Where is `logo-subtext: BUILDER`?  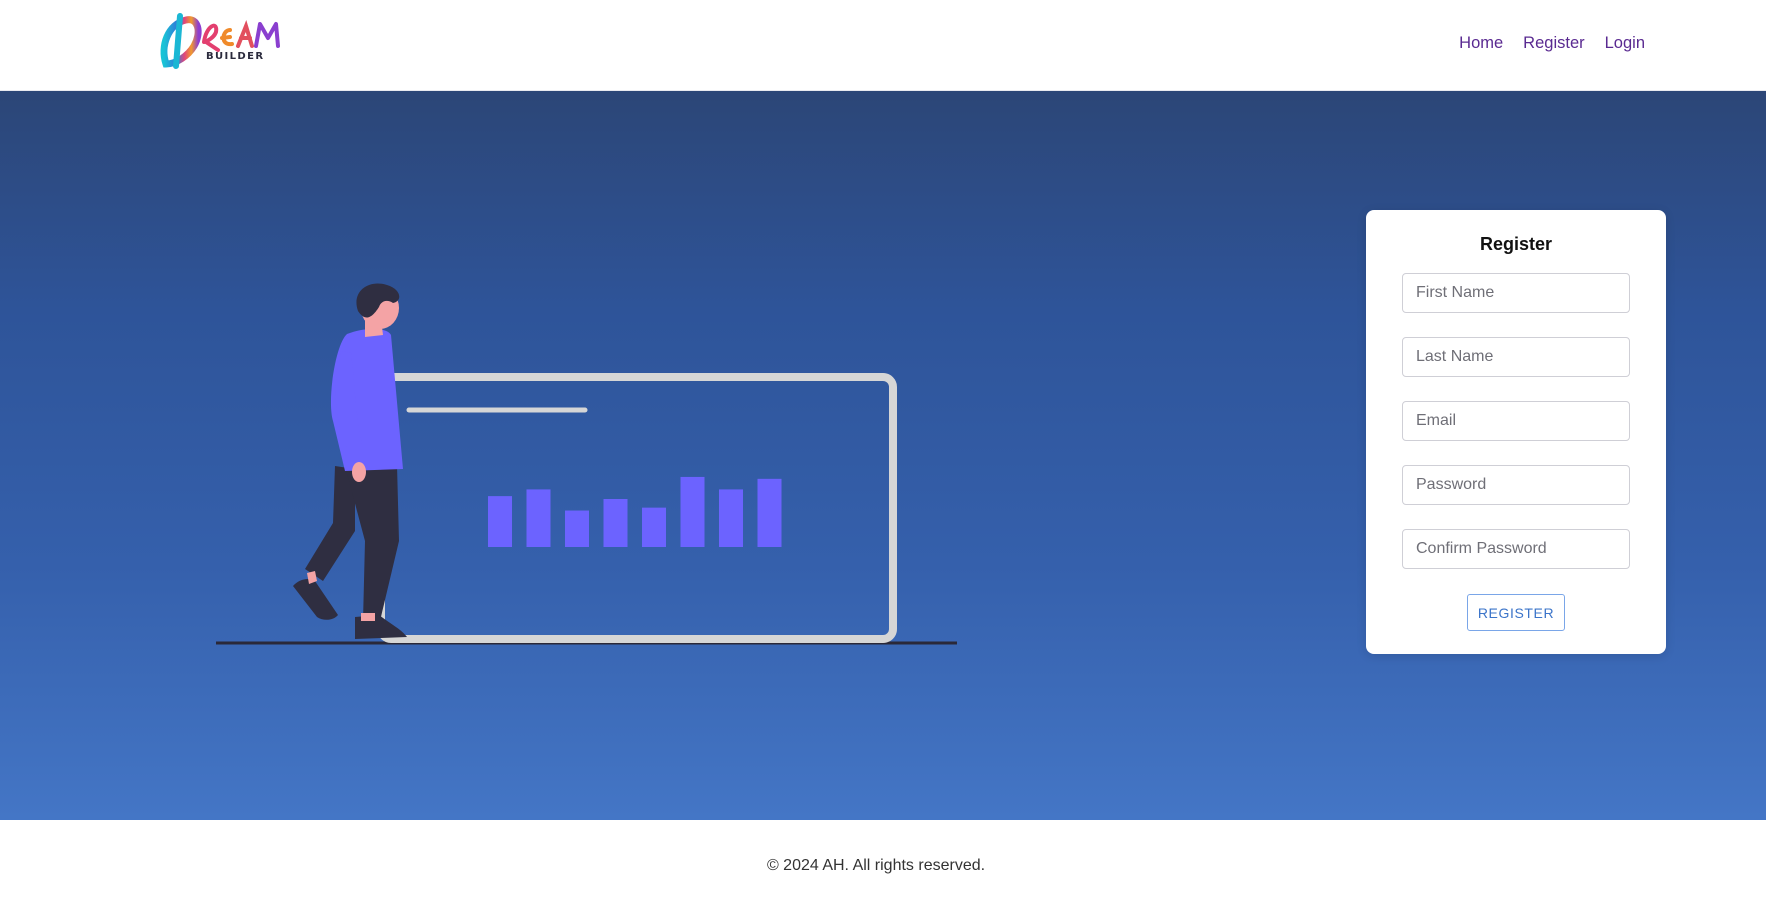 logo-subtext: BUILDER is located at coordinates (235, 56).